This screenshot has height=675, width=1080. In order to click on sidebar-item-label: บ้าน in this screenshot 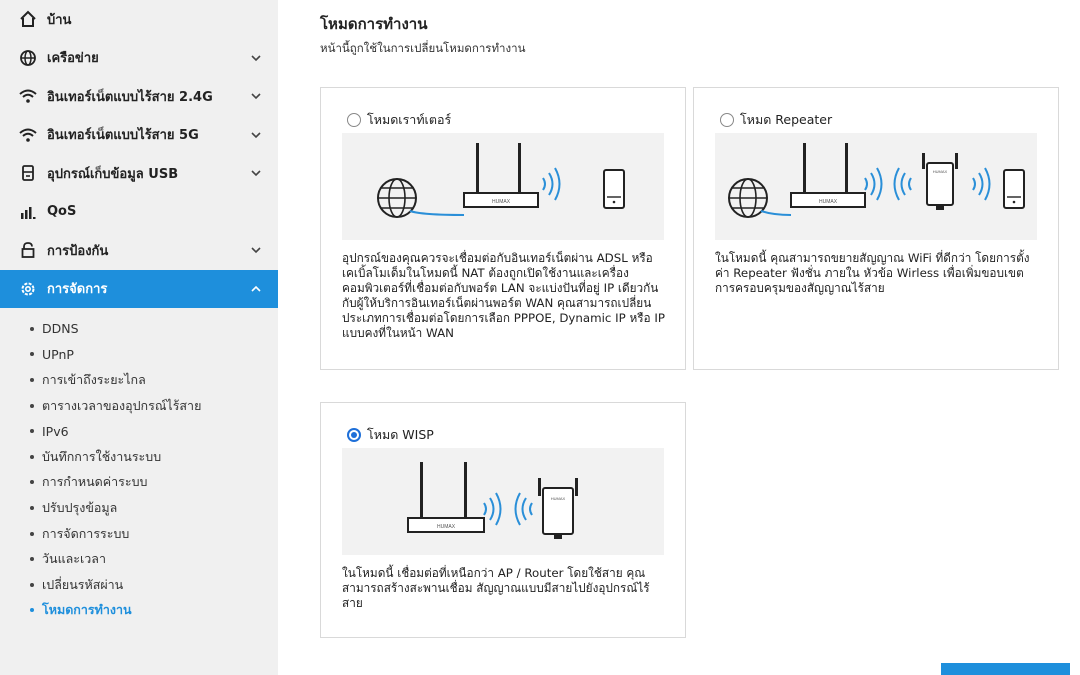, I will do `click(59, 20)`.